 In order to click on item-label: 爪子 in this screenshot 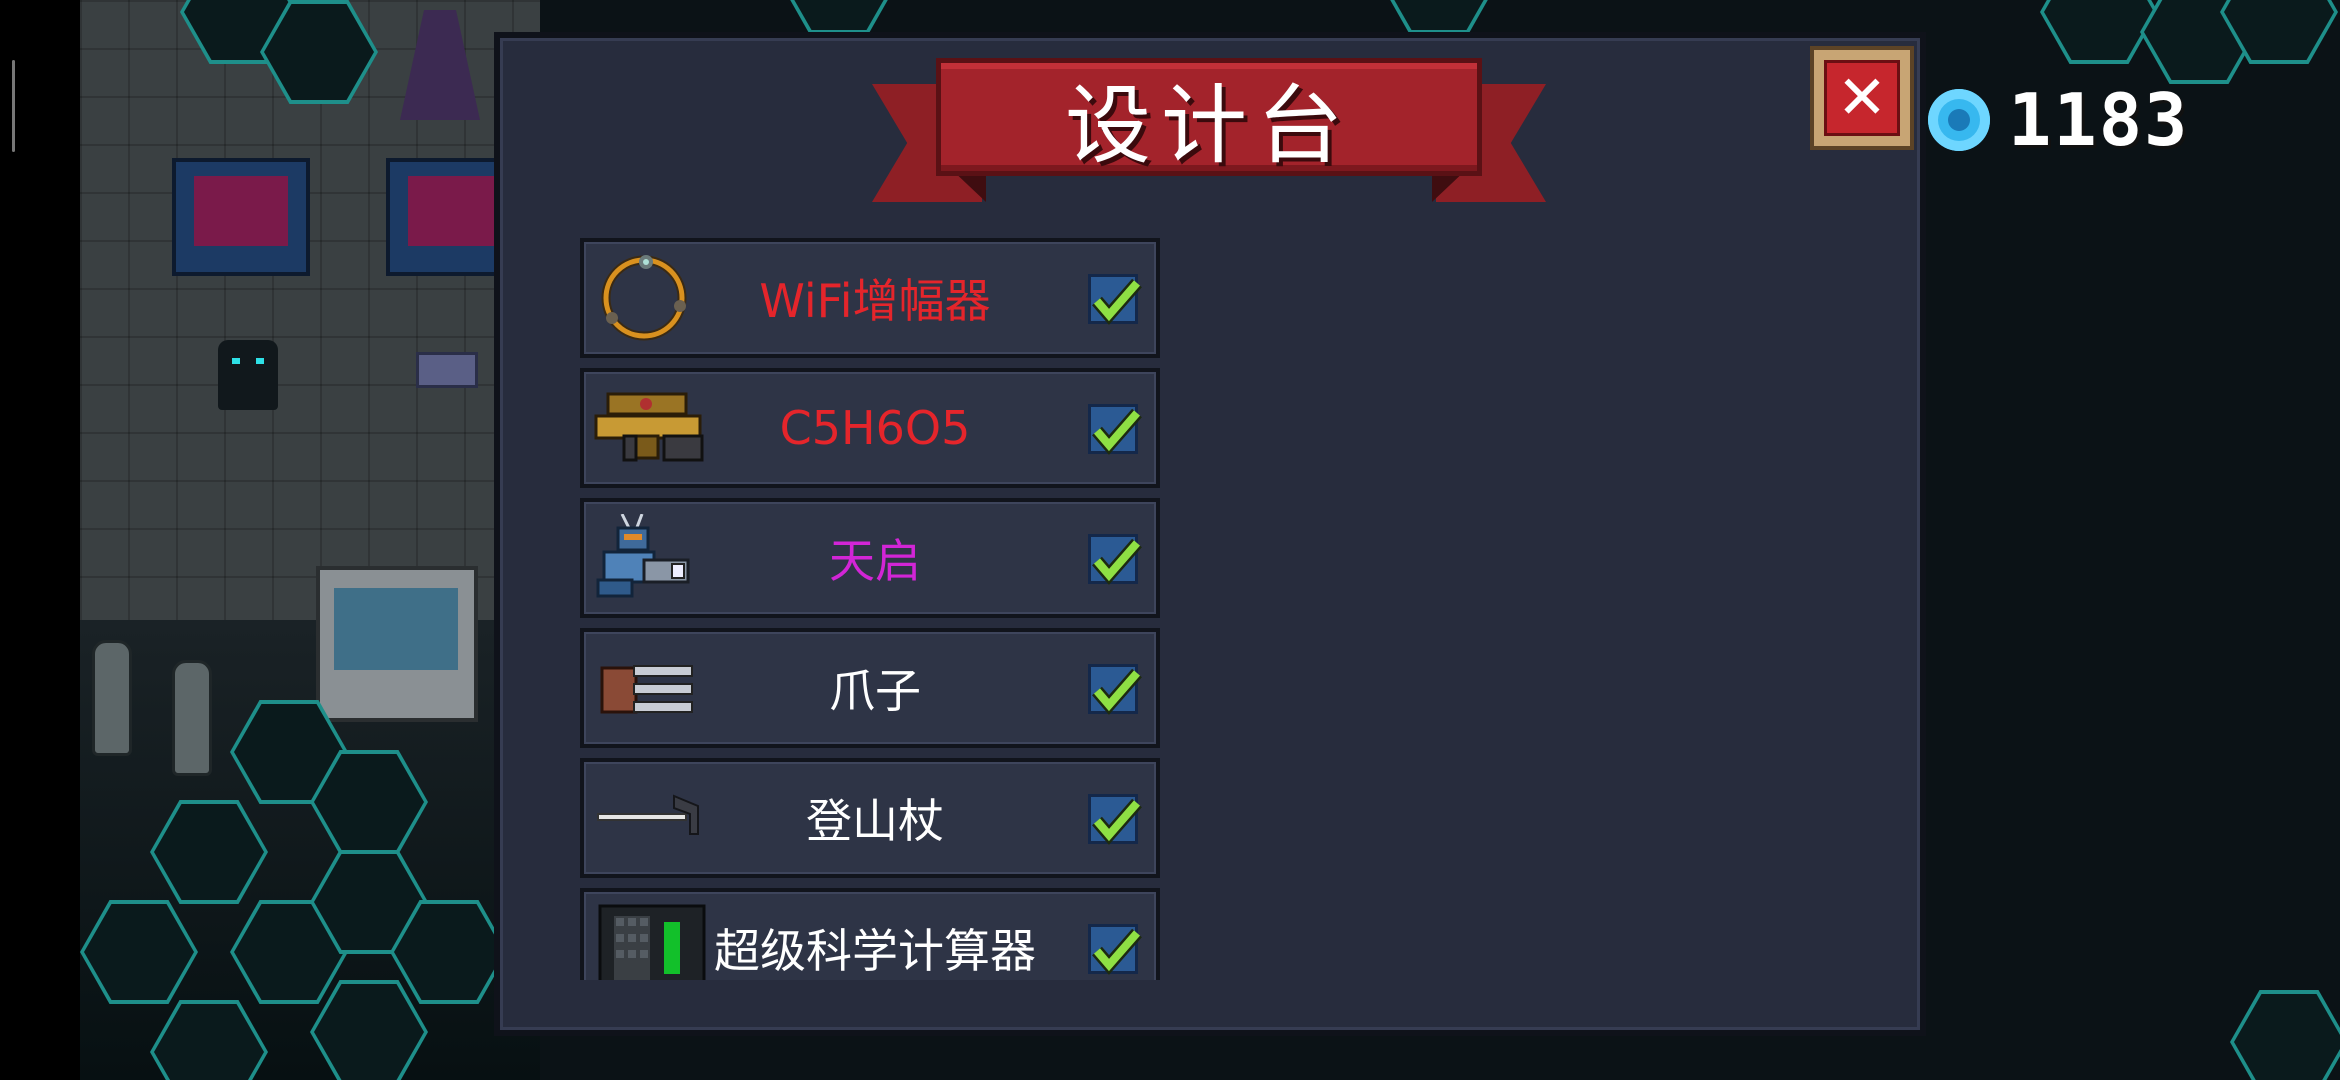, I will do `click(875, 691)`.